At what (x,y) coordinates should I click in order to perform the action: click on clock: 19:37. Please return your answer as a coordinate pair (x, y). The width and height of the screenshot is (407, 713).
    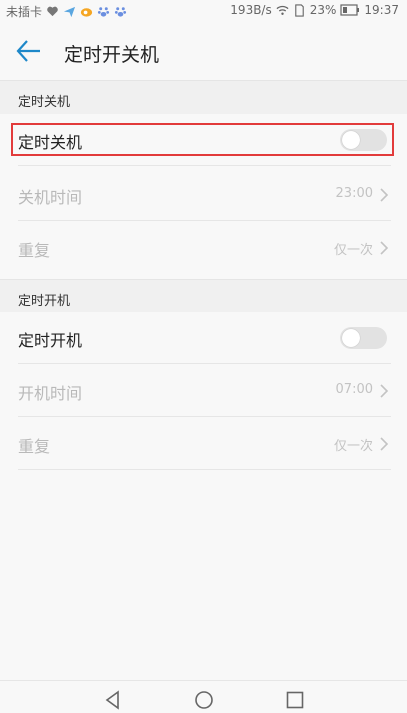
    Looking at the image, I should click on (381, 10).